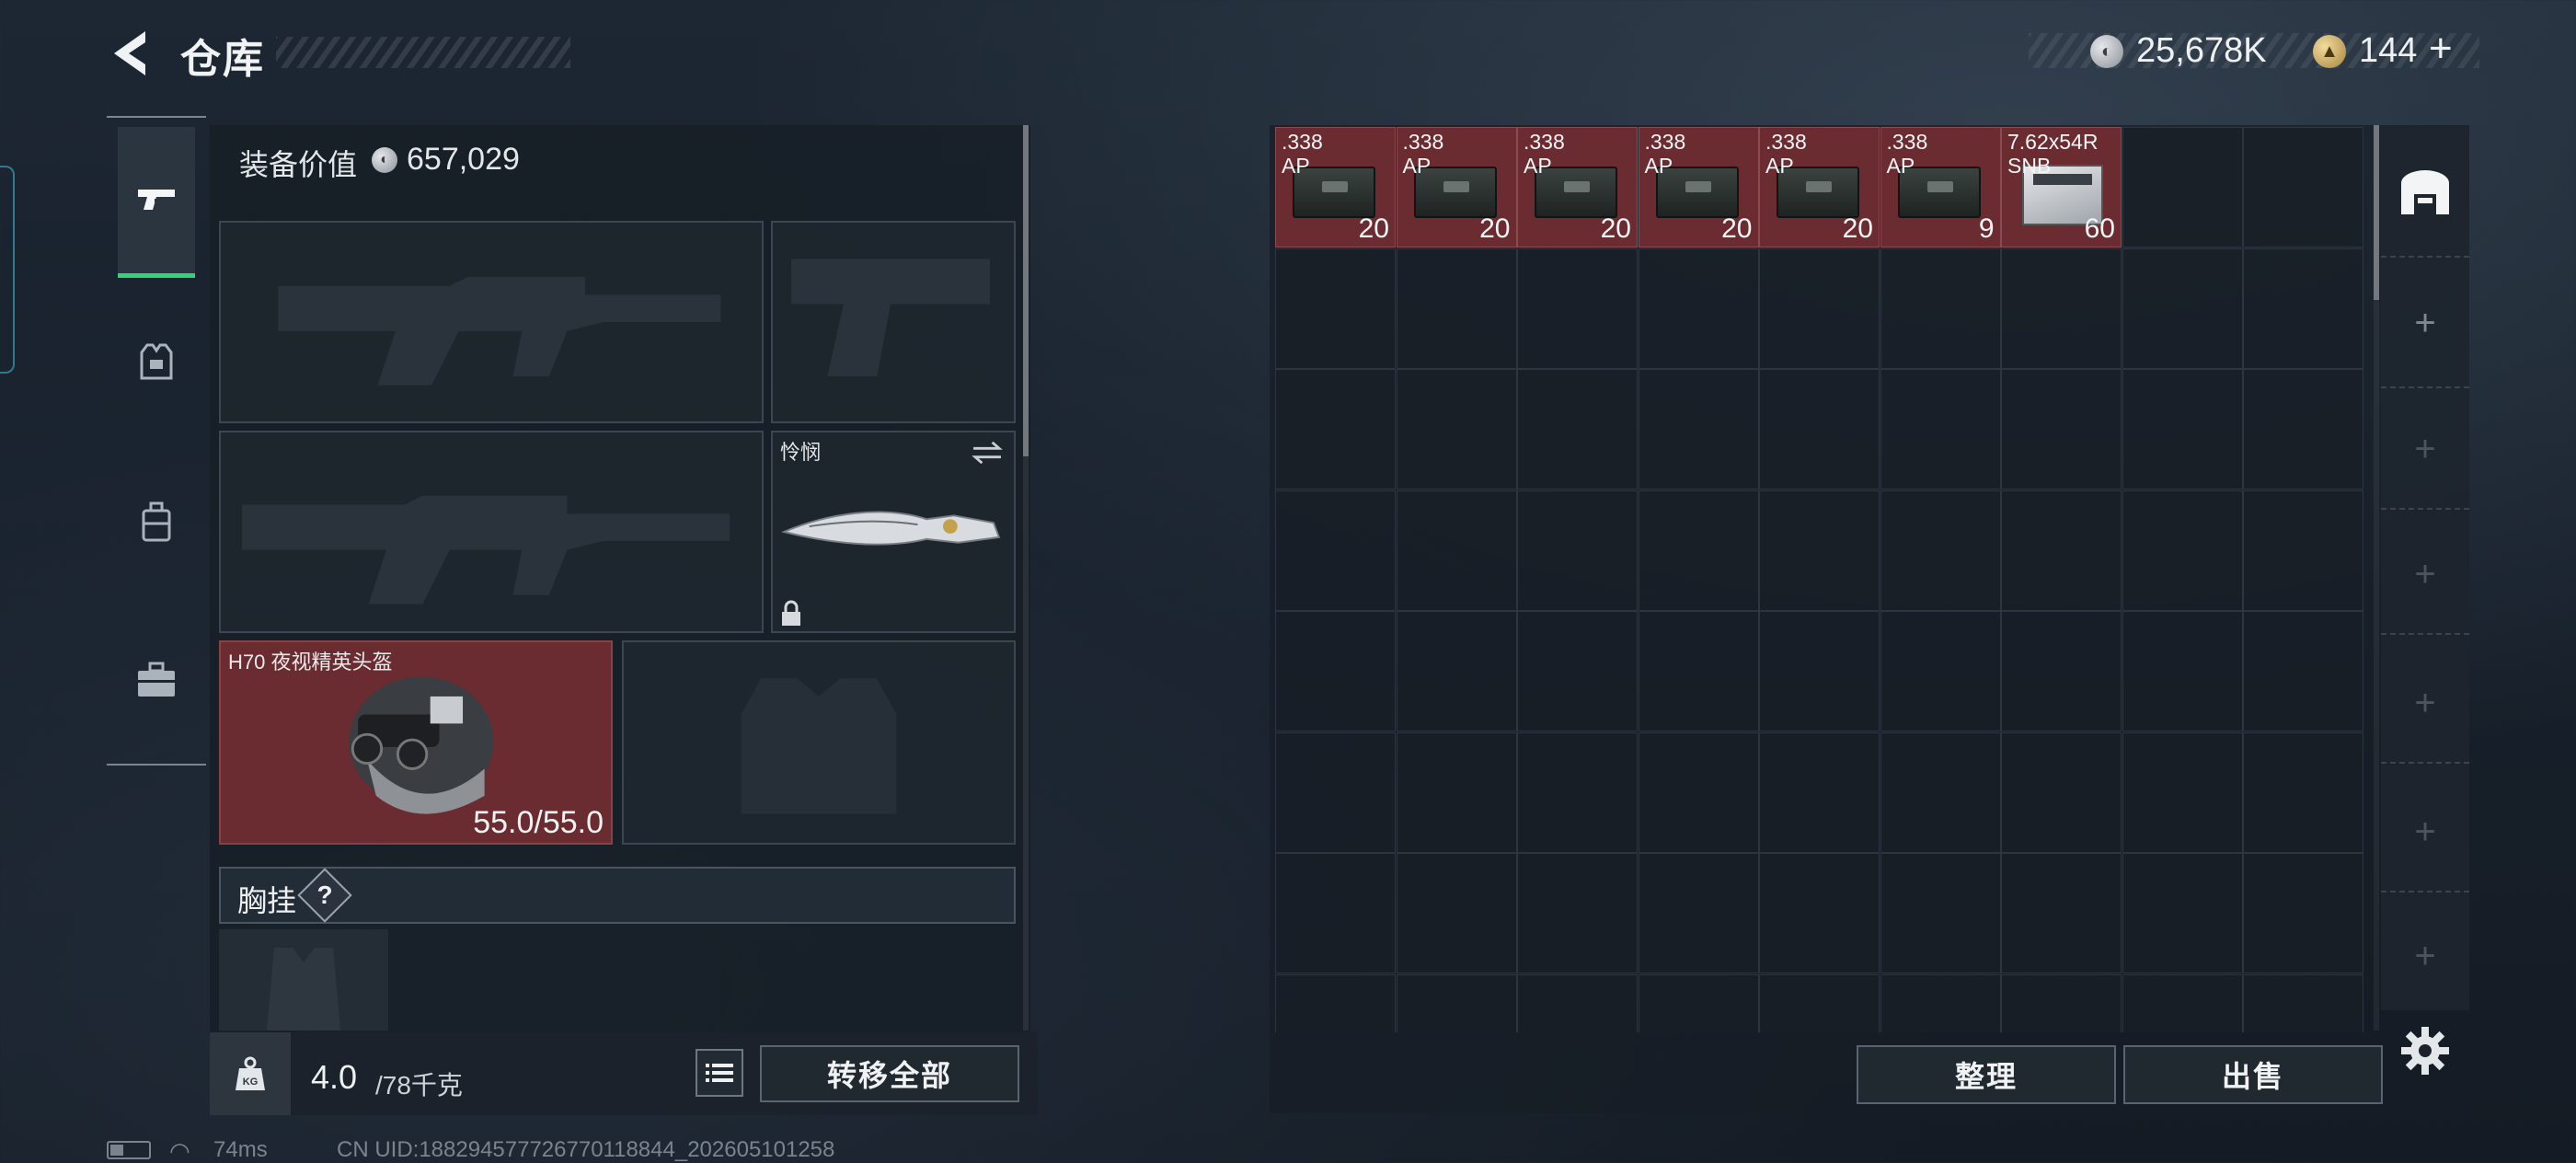  What do you see at coordinates (324, 896) in the screenshot?
I see `help-icon: ?` at bounding box center [324, 896].